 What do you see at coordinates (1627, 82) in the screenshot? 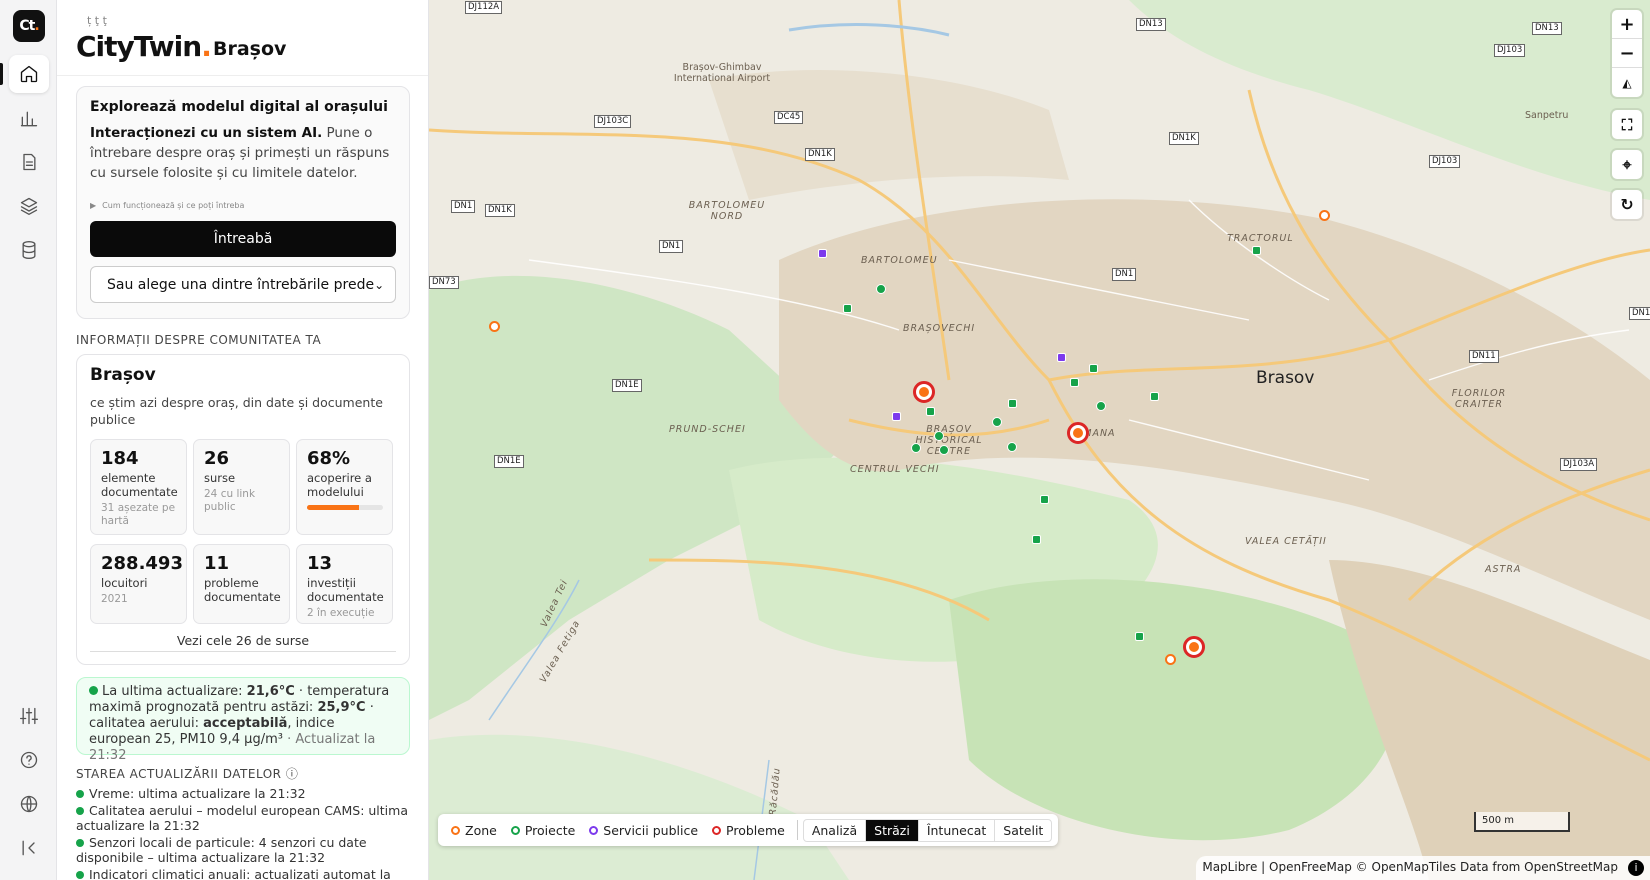
I see `compass-button: ◭` at bounding box center [1627, 82].